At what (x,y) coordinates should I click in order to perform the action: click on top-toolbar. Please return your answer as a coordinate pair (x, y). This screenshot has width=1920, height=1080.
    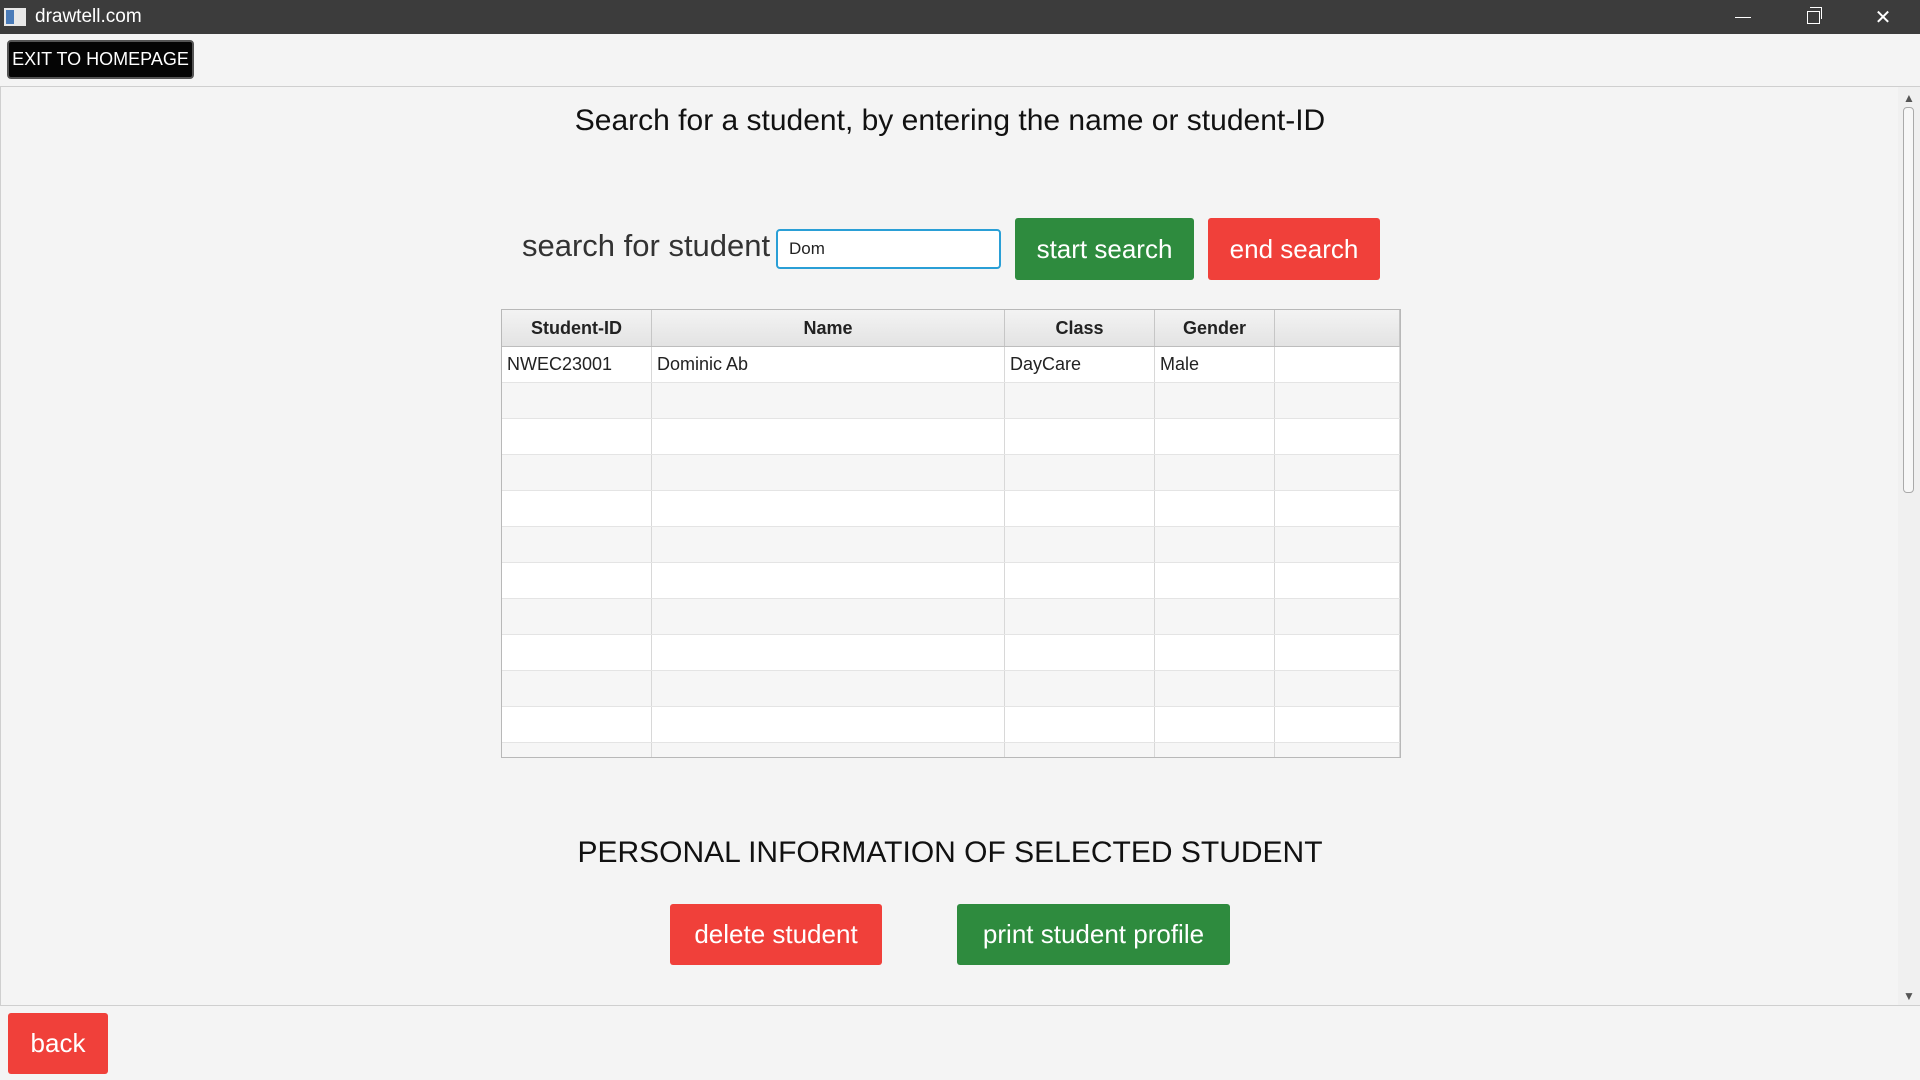
    Looking at the image, I should click on (960, 60).